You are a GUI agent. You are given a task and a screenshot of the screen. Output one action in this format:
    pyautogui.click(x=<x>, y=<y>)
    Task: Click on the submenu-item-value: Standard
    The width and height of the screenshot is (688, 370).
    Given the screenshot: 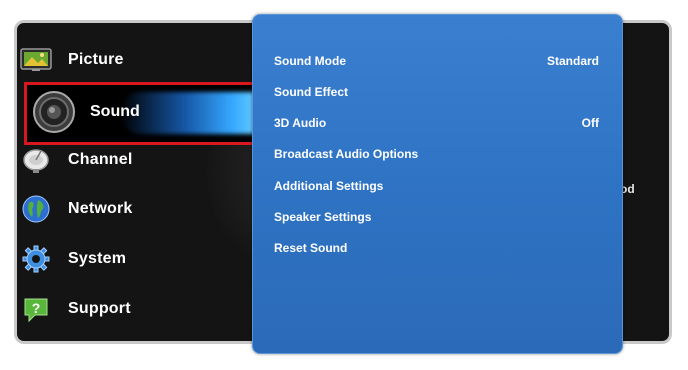 What is the action you would take?
    pyautogui.click(x=572, y=61)
    